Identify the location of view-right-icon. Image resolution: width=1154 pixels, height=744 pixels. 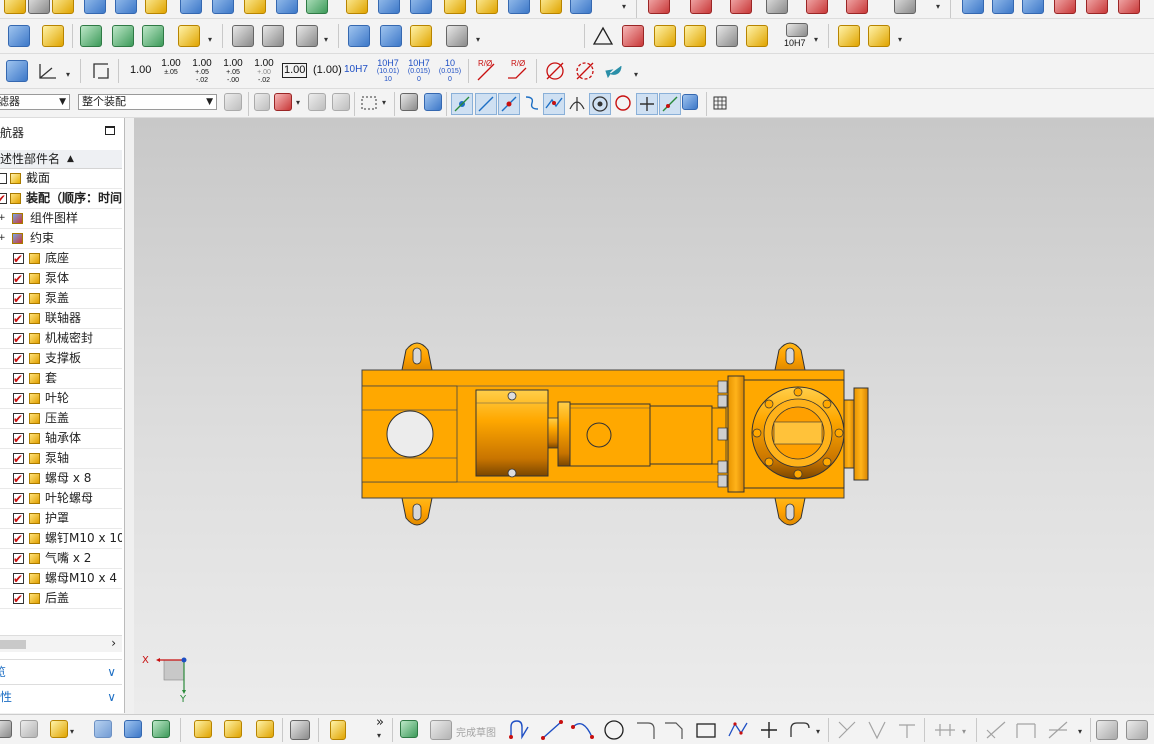
(1033, 7).